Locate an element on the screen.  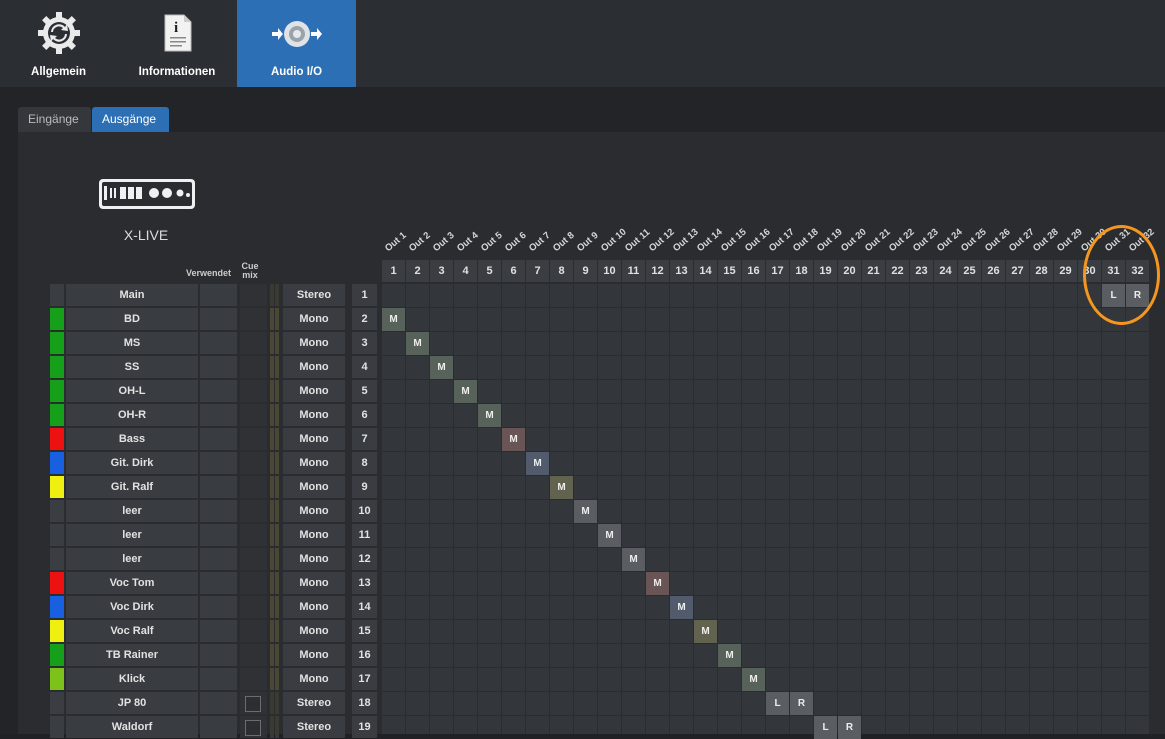
output-number: 29 is located at coordinates (1065, 271).